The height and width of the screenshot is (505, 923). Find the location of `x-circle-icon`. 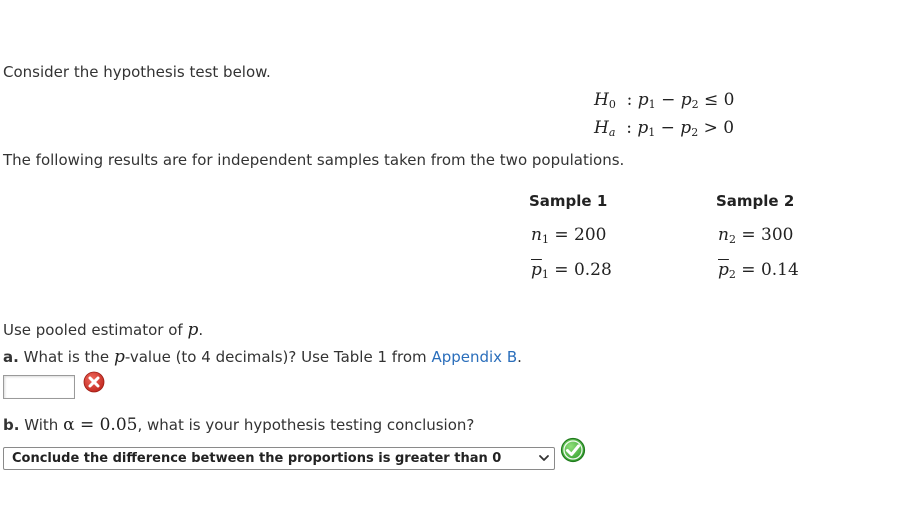

x-circle-icon is located at coordinates (94, 382).